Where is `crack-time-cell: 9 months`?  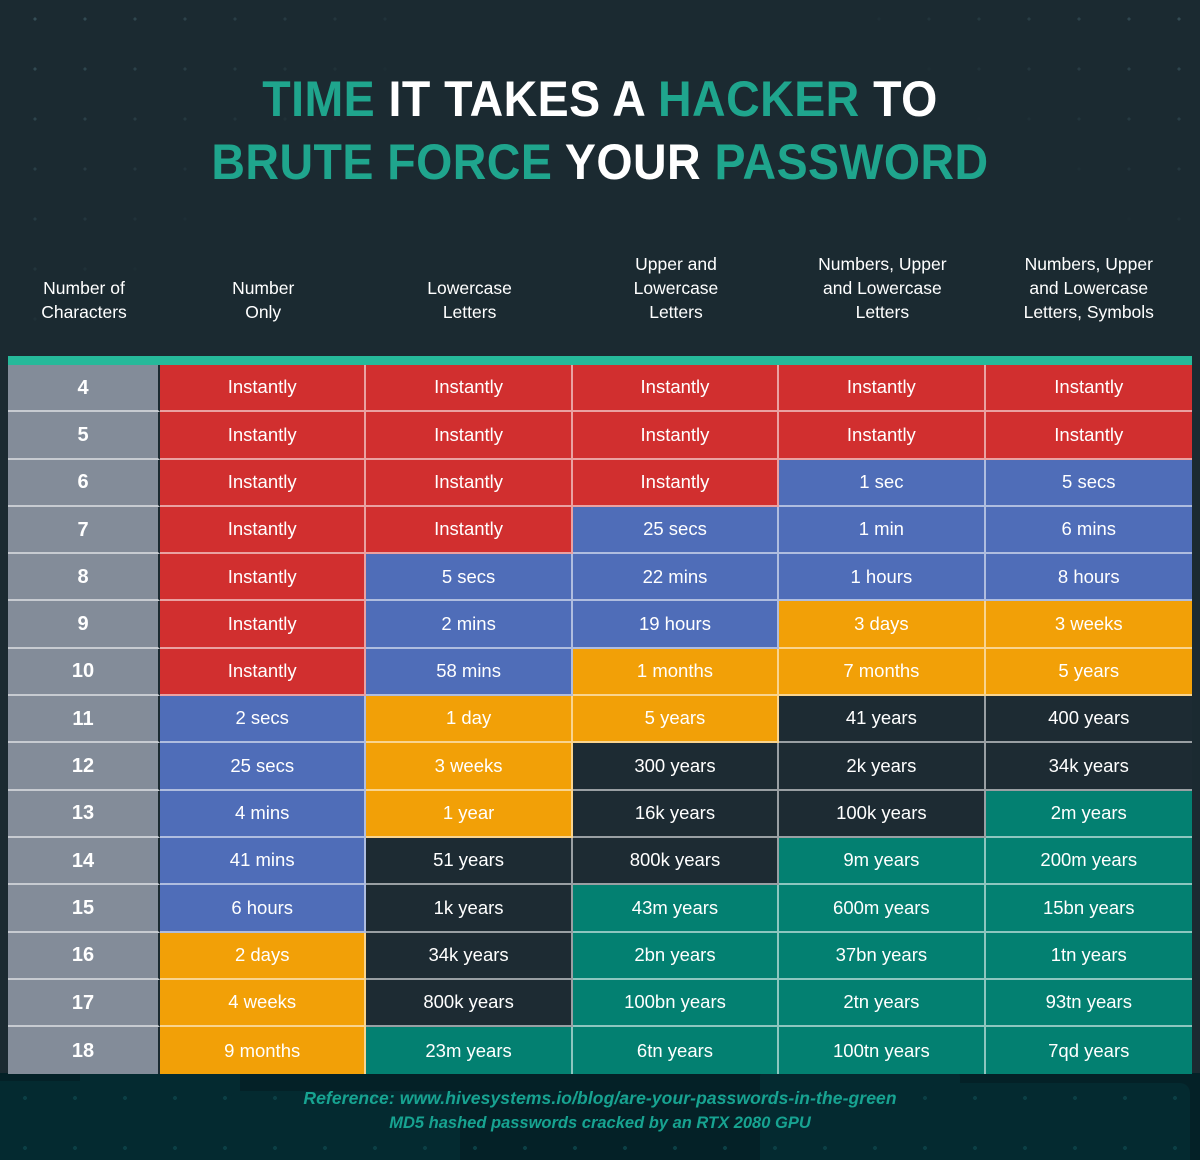
crack-time-cell: 9 months is located at coordinates (263, 1051).